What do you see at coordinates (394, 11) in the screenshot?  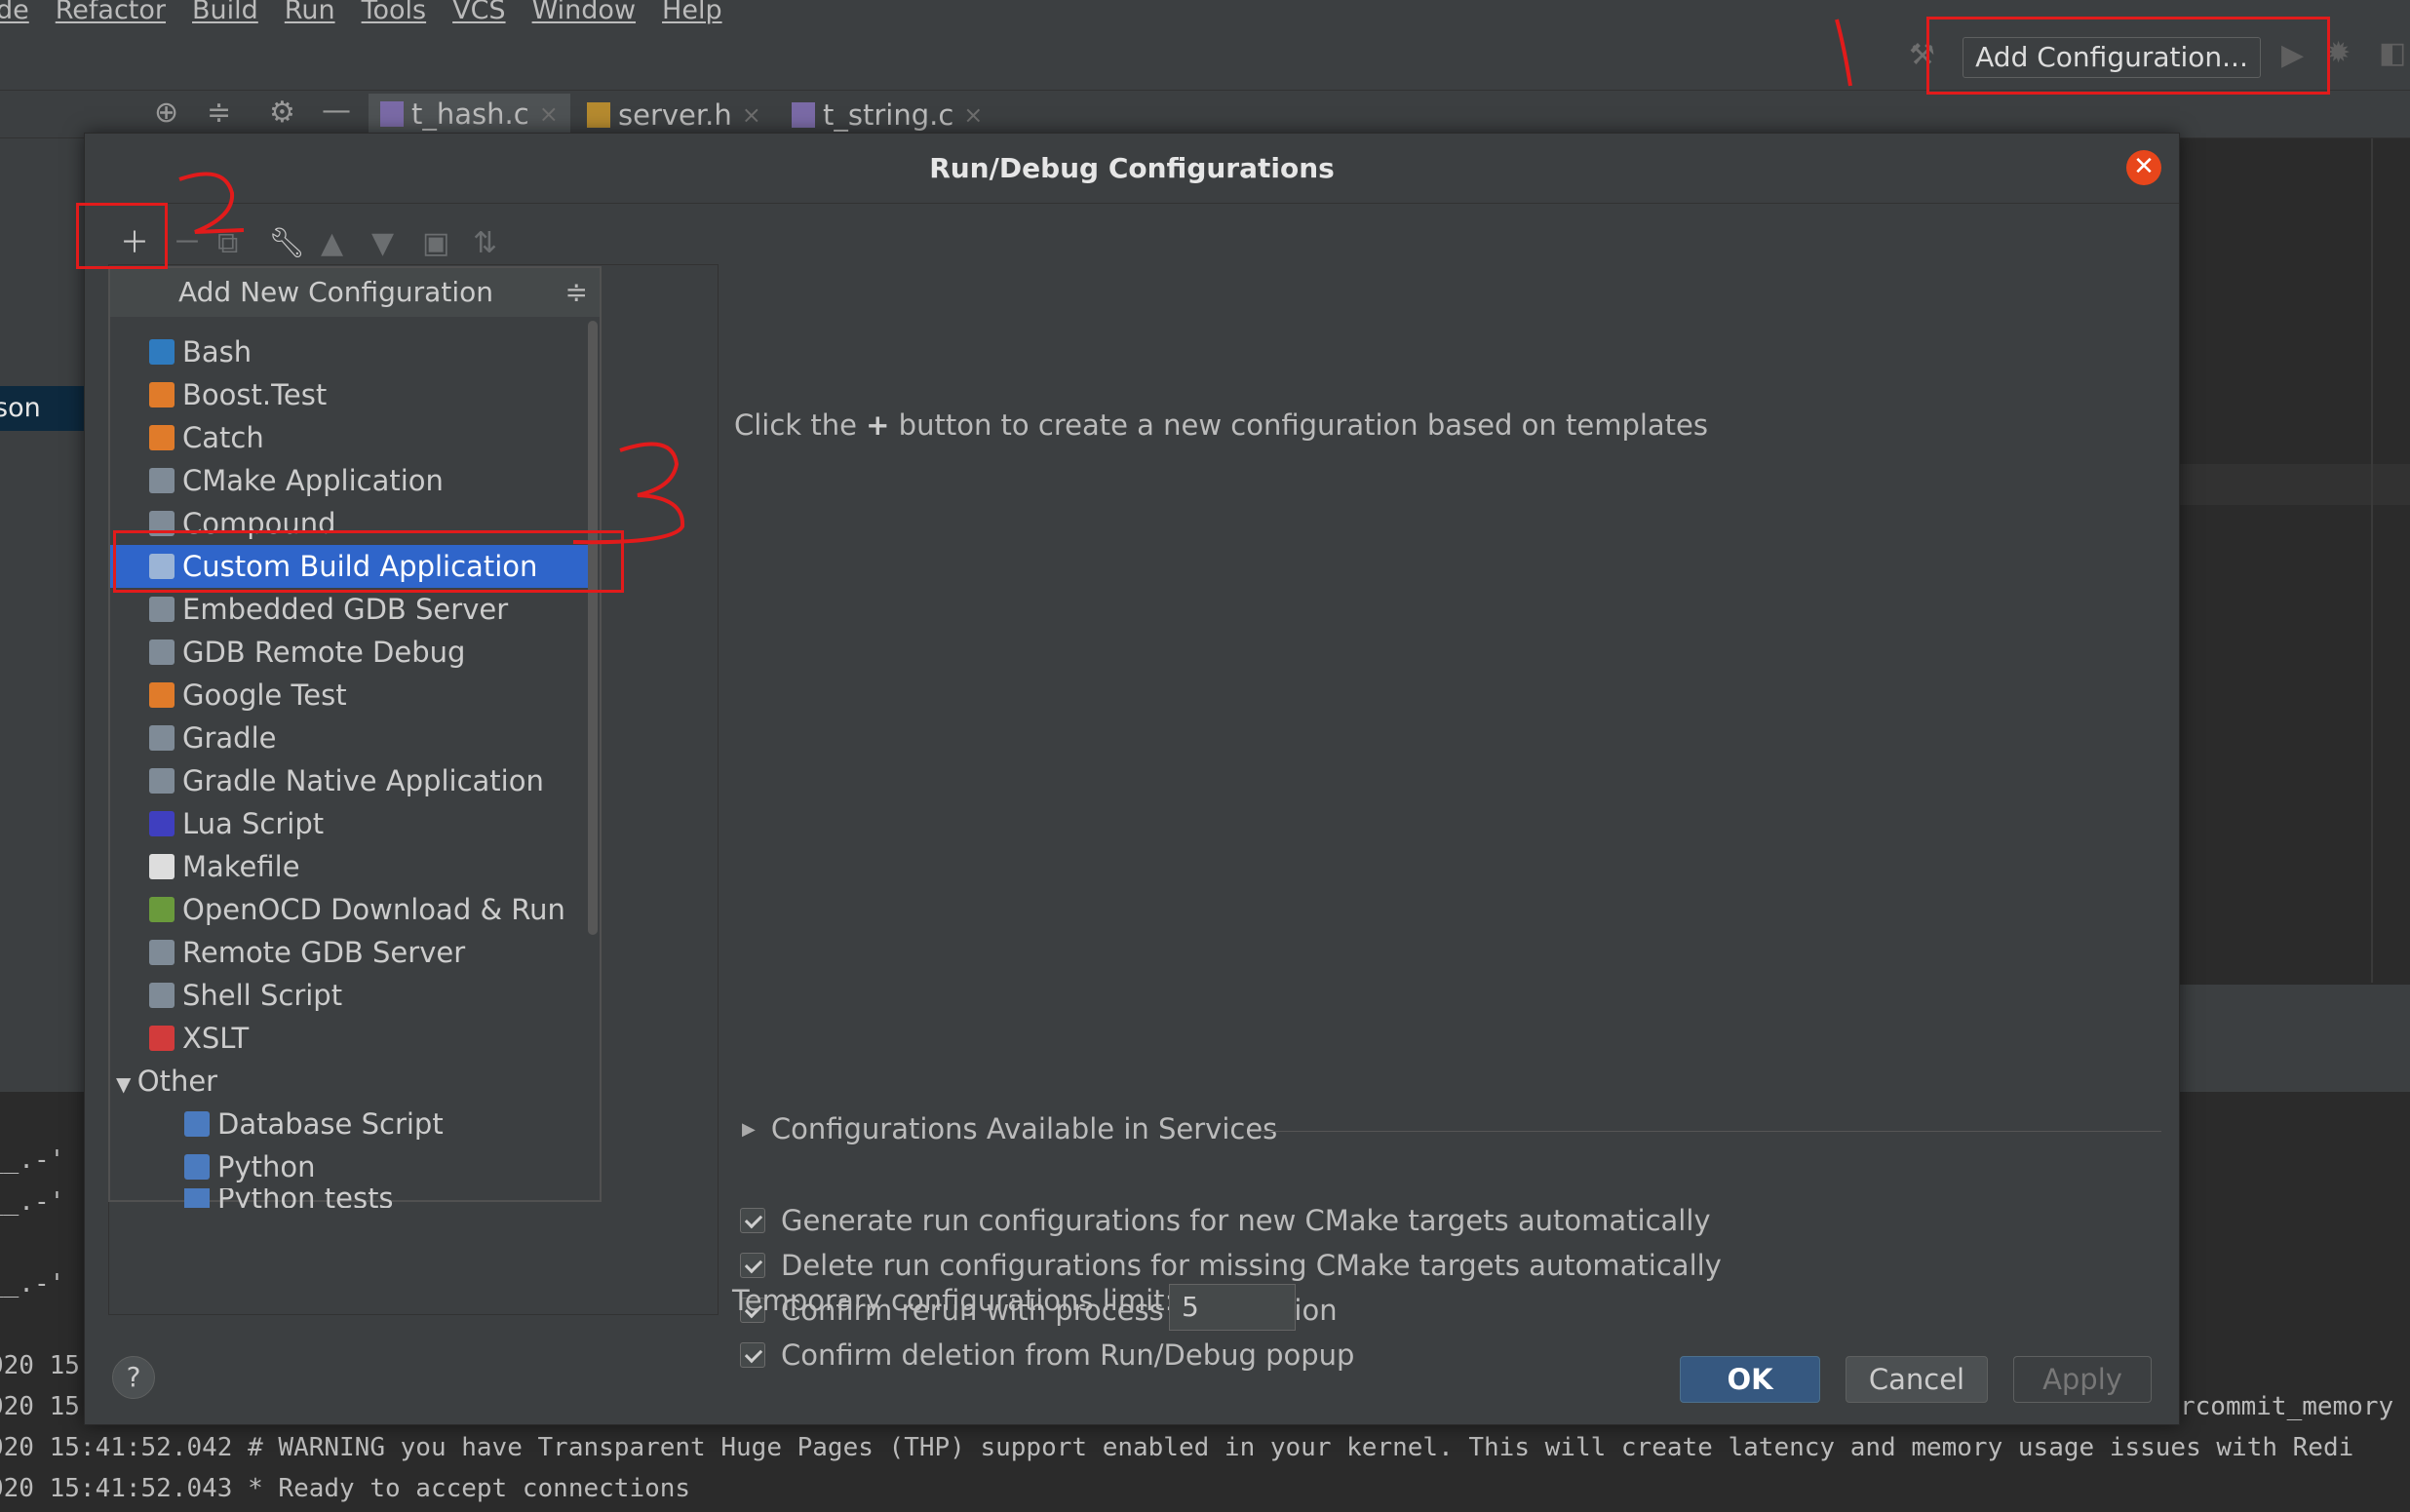 I see `menu-tools: Tools` at bounding box center [394, 11].